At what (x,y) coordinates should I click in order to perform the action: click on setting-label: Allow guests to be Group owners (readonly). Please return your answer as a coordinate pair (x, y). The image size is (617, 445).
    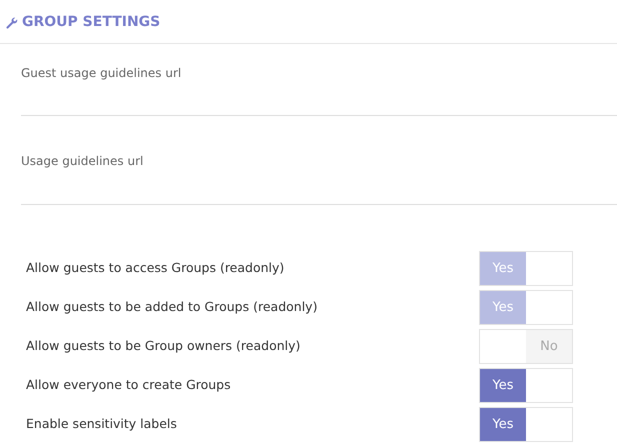
    Looking at the image, I should click on (164, 346).